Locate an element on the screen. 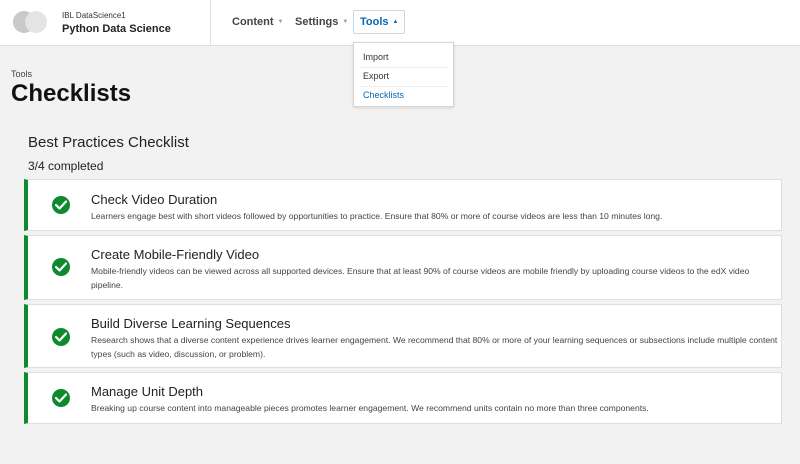  nav-settings: Settings ▼ is located at coordinates (321, 22).